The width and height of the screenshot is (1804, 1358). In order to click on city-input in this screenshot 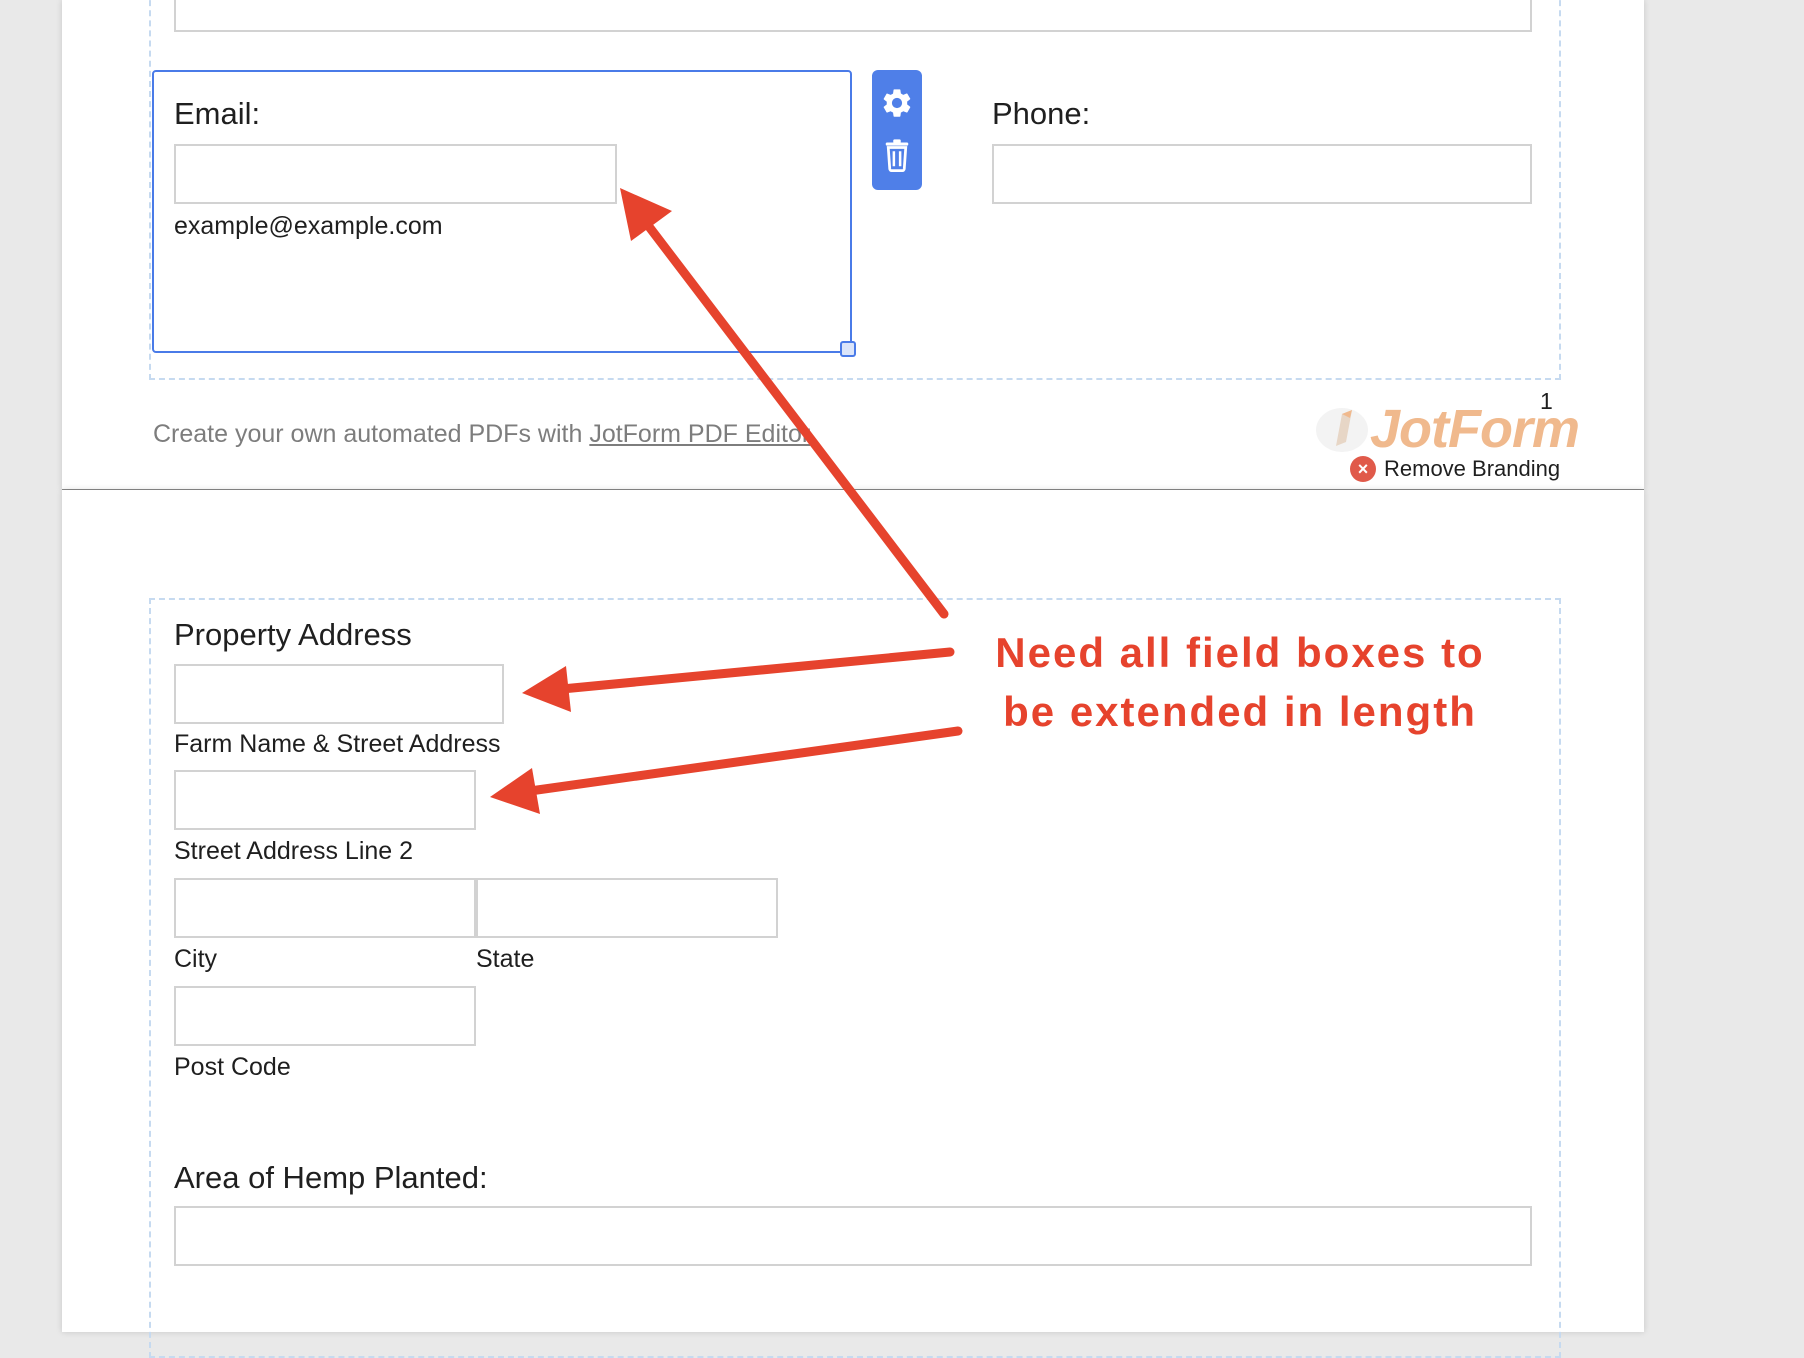, I will do `click(325, 908)`.